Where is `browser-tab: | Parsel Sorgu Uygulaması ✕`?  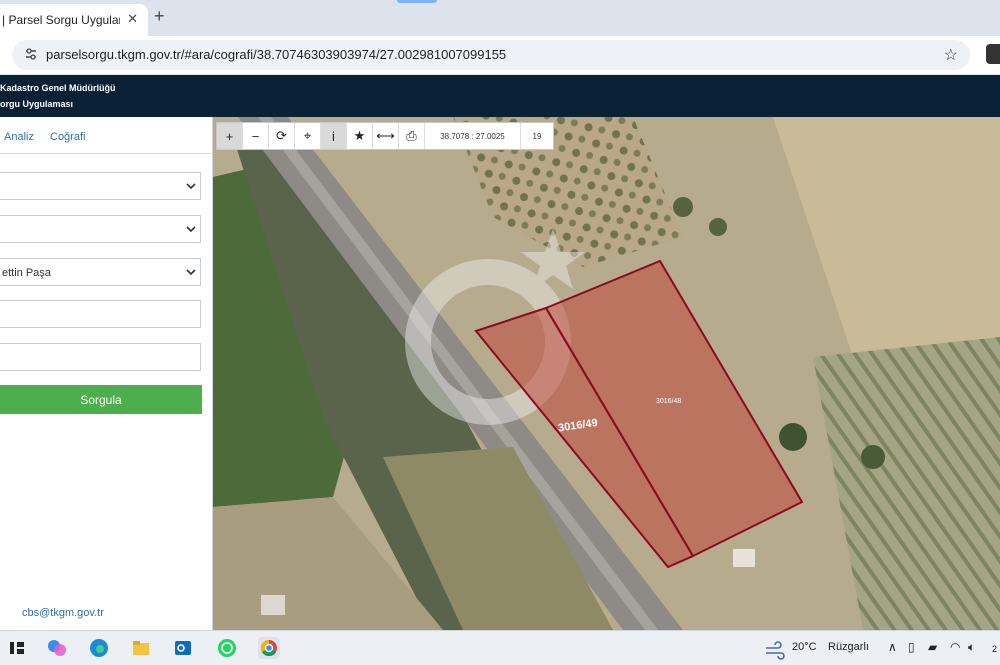 browser-tab: | Parsel Sorgu Uygulaması ✕ is located at coordinates (74, 20).